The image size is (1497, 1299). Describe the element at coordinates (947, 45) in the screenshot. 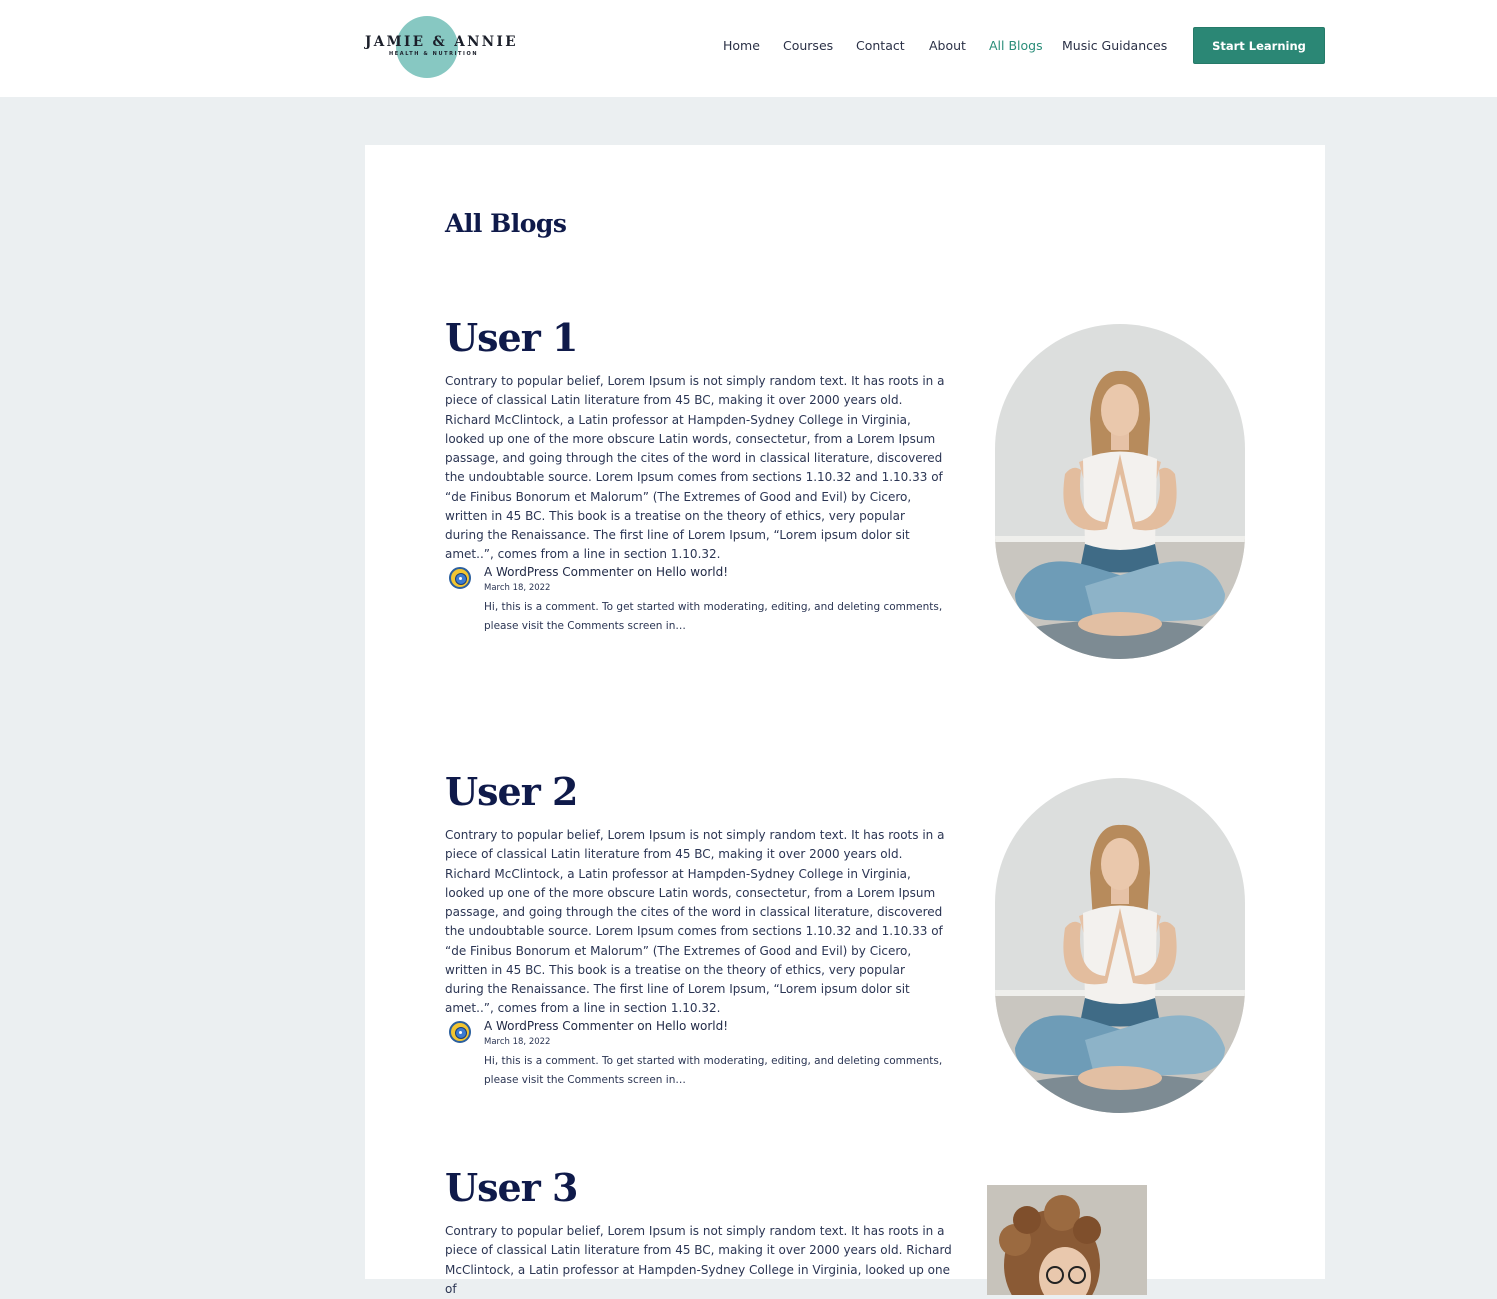

I see `nav-item-about: About` at that location.